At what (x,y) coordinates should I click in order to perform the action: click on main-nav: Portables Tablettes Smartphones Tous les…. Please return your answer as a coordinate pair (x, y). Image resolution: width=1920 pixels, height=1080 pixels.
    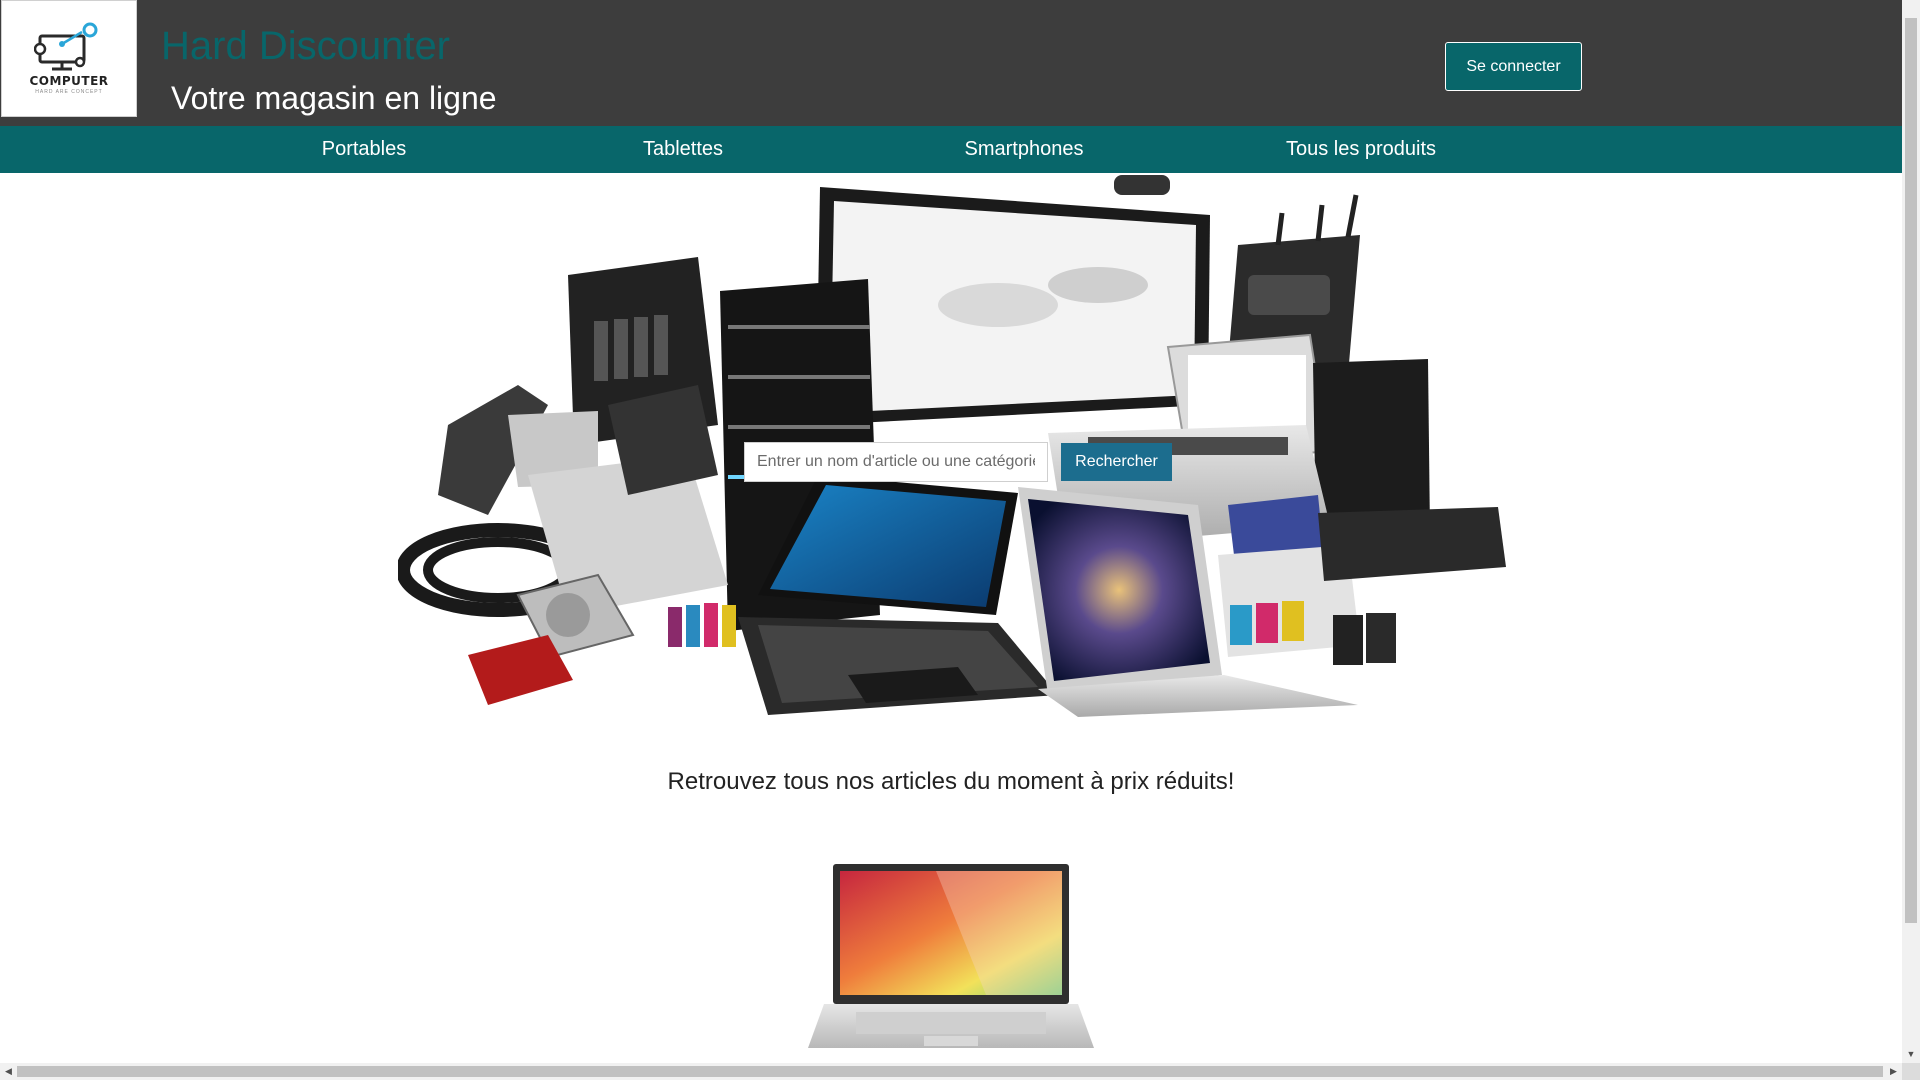
    Looking at the image, I should click on (951, 149).